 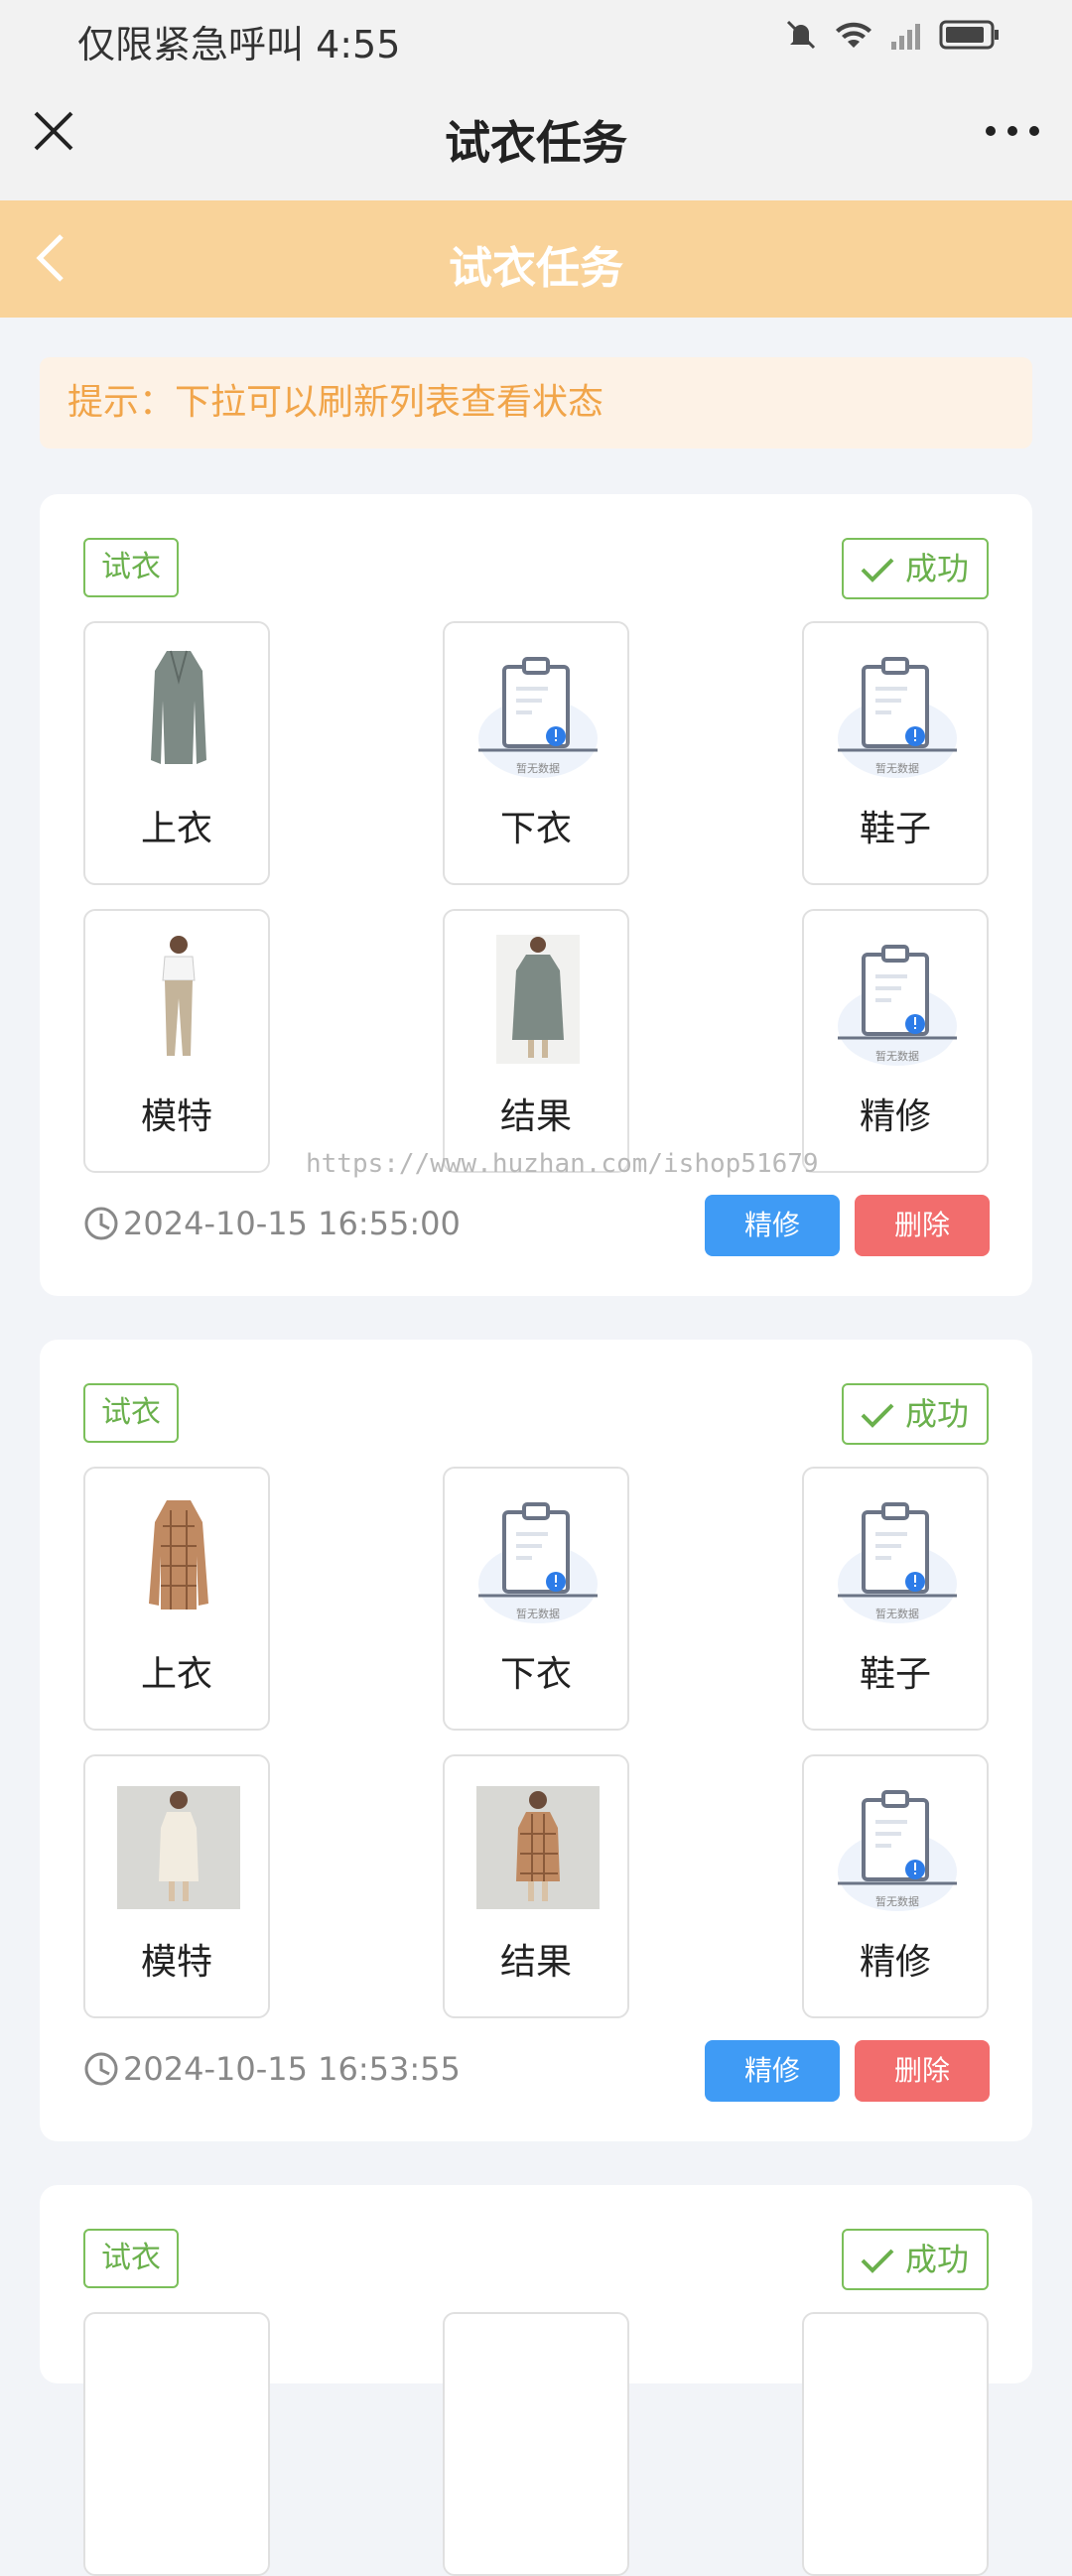 What do you see at coordinates (536, 403) in the screenshot?
I see `refresh-tip: 提示：下拉可以刷新列表查看状态` at bounding box center [536, 403].